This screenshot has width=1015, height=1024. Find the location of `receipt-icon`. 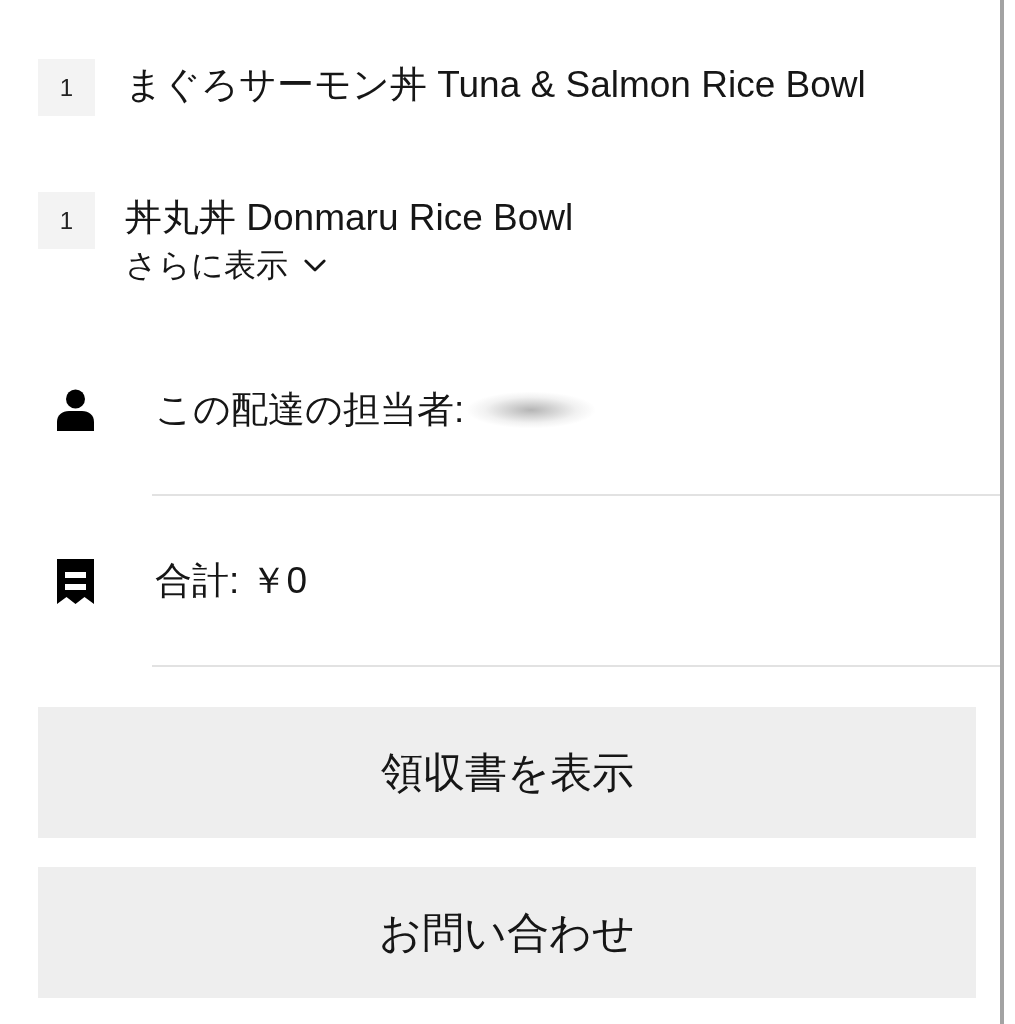

receipt-icon is located at coordinates (75, 581).